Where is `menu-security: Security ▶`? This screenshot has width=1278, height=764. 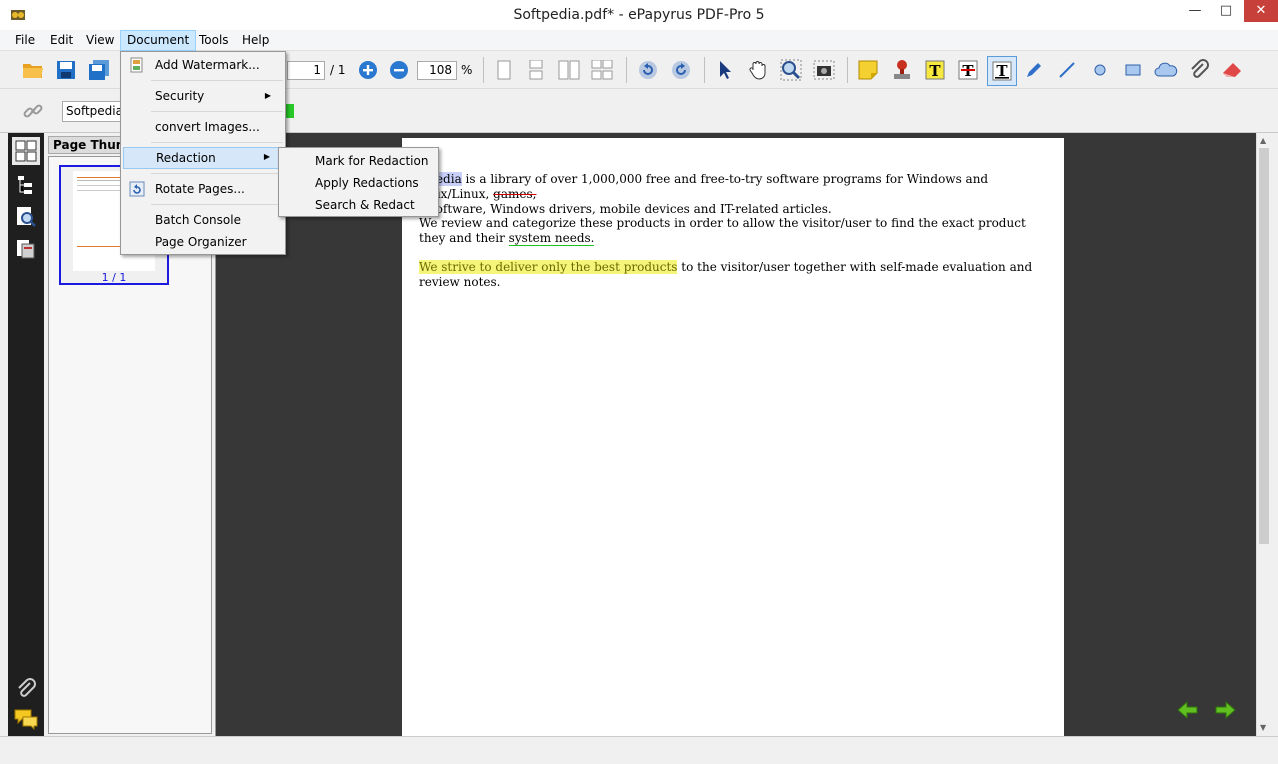
menu-security: Security ▶ is located at coordinates (203, 96).